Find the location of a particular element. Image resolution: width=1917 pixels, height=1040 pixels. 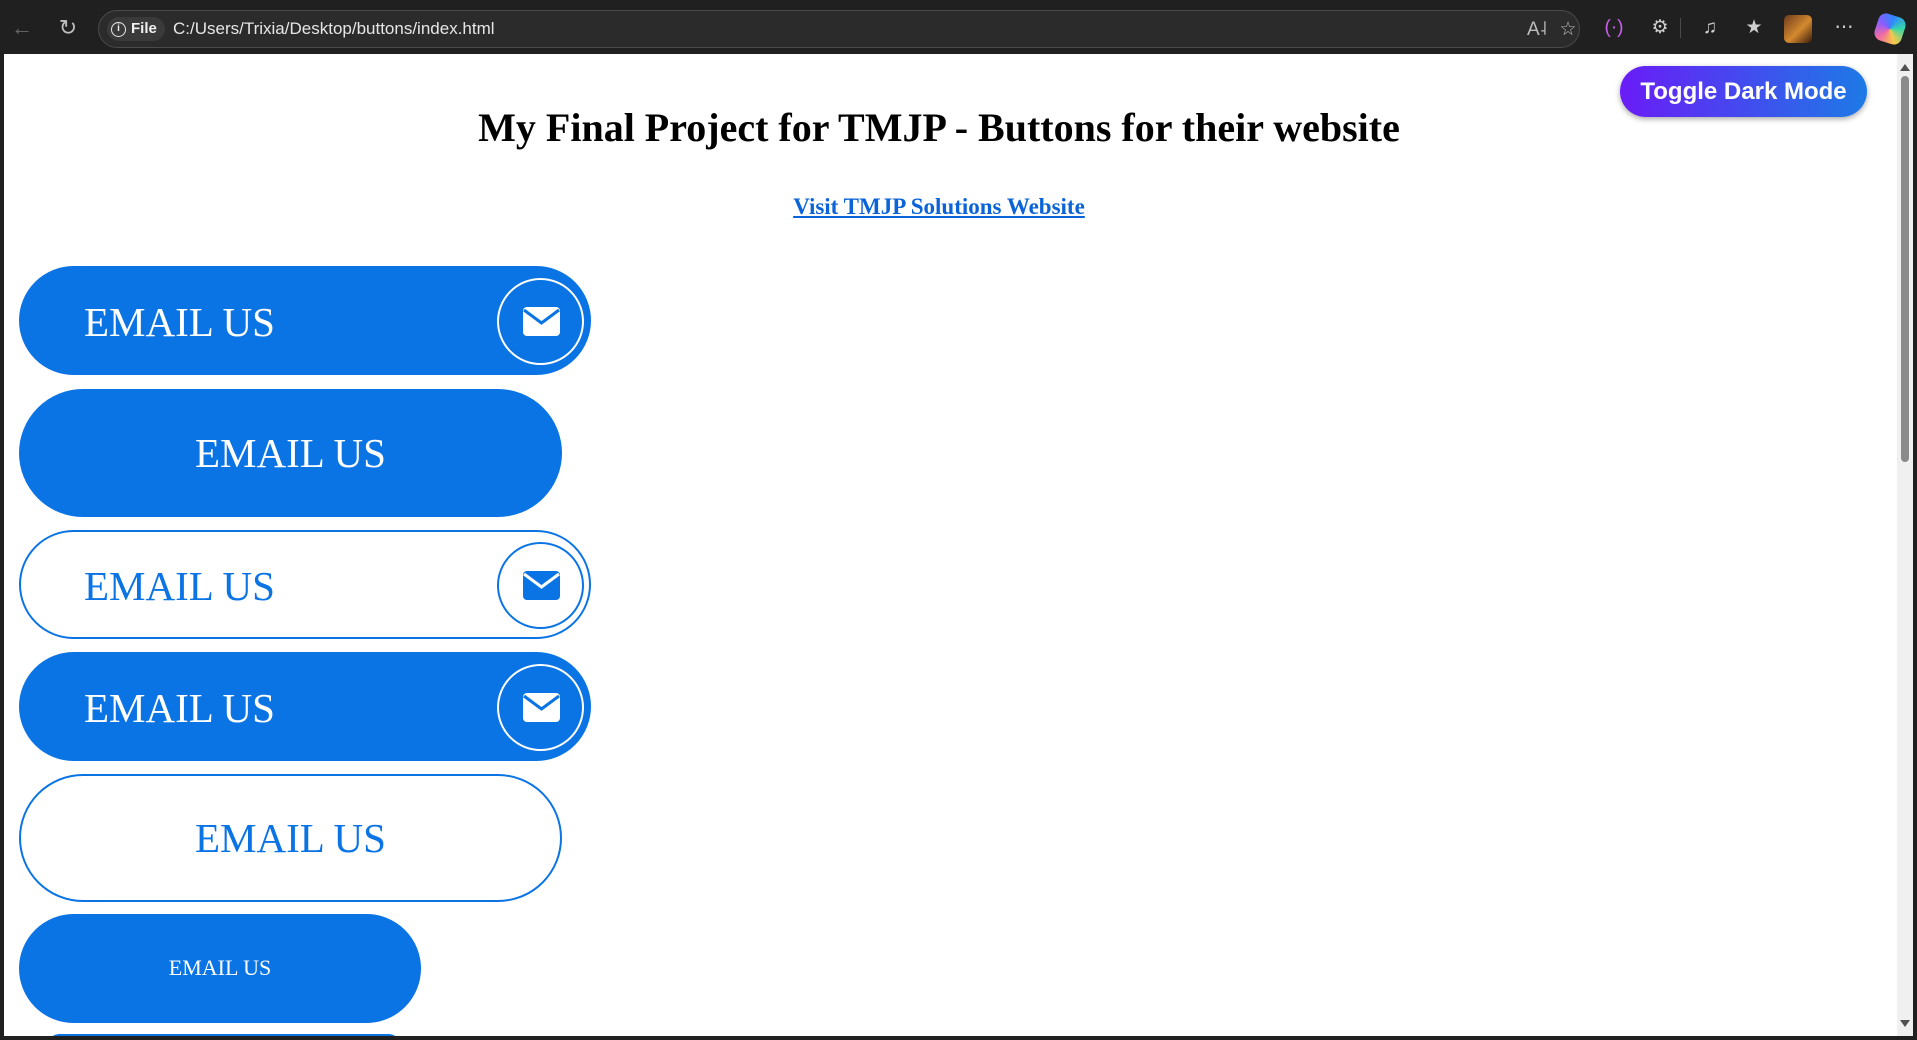

favorites-icon: ★ is located at coordinates (1754, 28).